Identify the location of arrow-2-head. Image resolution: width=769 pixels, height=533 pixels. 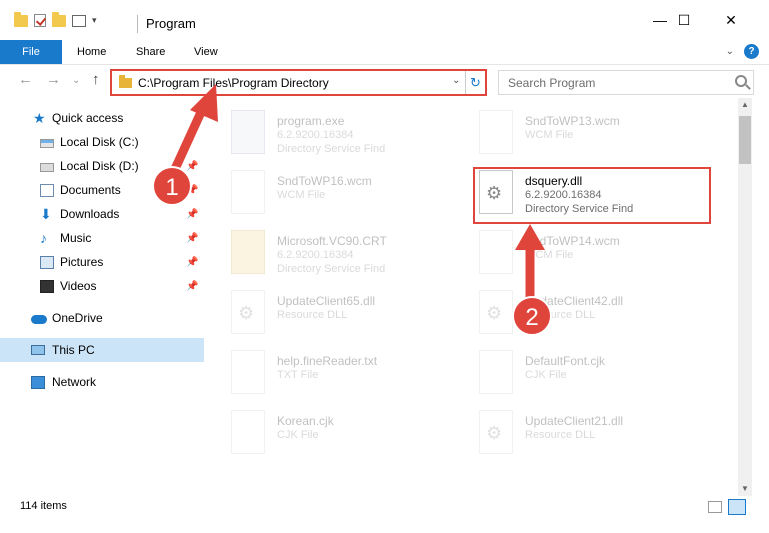
(530, 237).